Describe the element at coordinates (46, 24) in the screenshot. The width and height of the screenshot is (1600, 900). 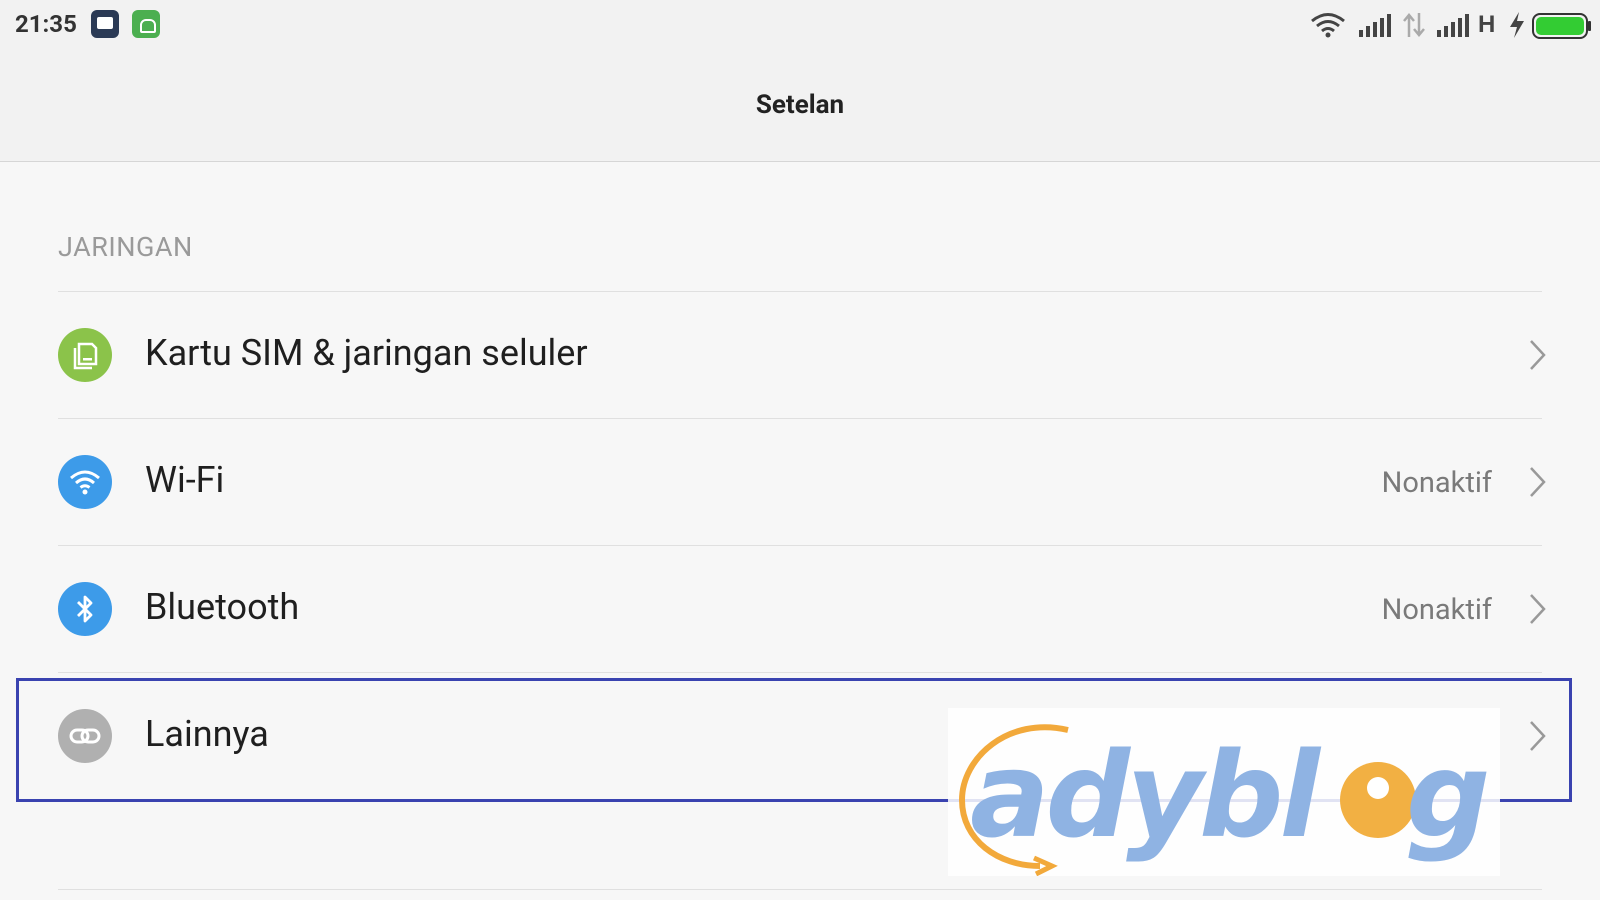
I see `status-clock: 21:35` at that location.